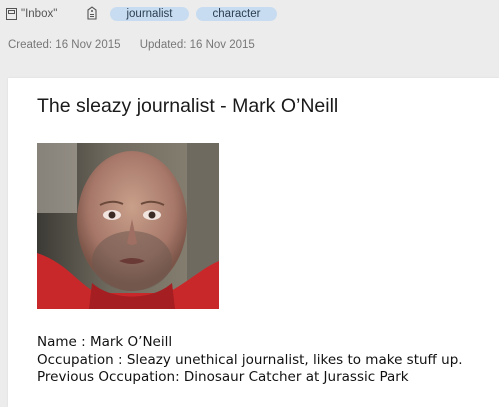 This screenshot has height=407, width=499. I want to click on tag-character: character, so click(236, 14).